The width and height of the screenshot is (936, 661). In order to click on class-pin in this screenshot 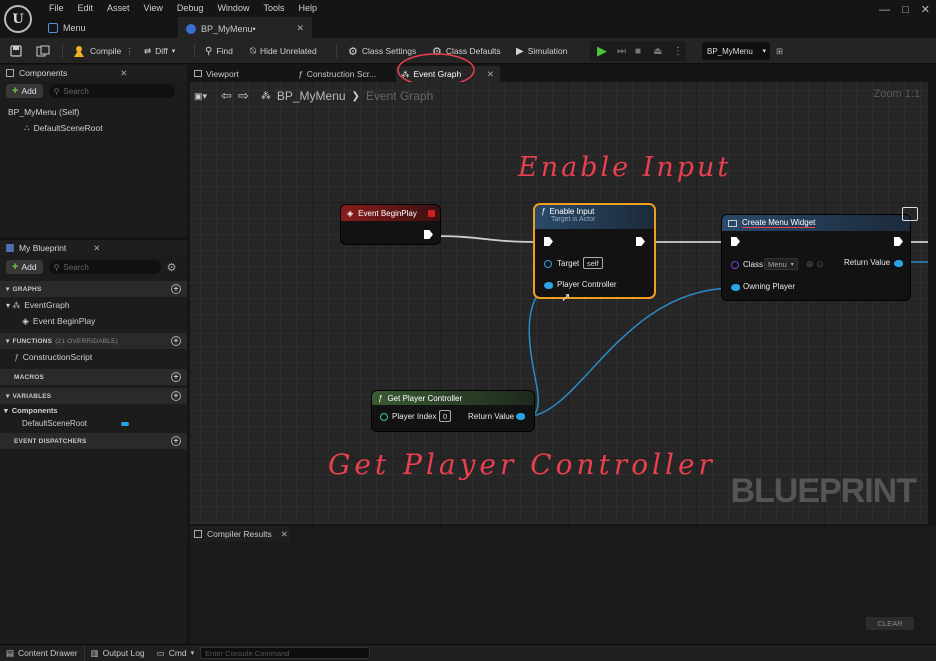, I will do `click(735, 265)`.